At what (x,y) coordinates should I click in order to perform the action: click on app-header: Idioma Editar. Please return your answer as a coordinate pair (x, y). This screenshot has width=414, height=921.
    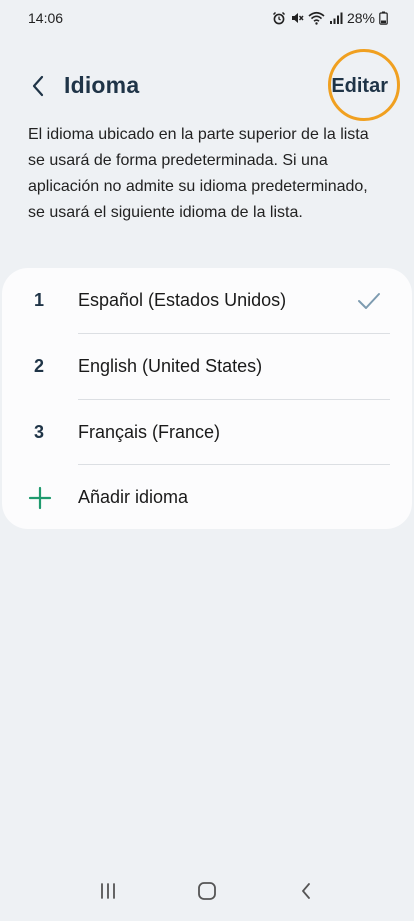
    Looking at the image, I should click on (207, 85).